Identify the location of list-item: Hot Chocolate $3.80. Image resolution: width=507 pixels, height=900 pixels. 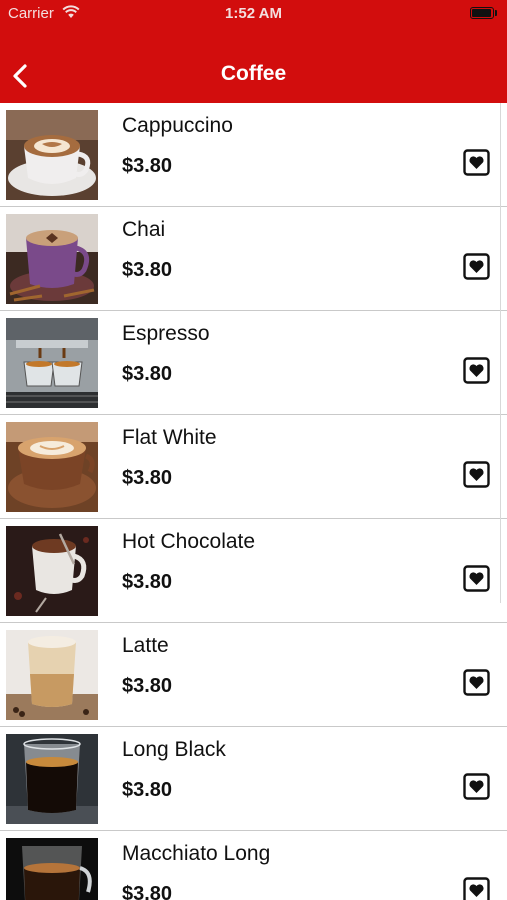
(253, 571).